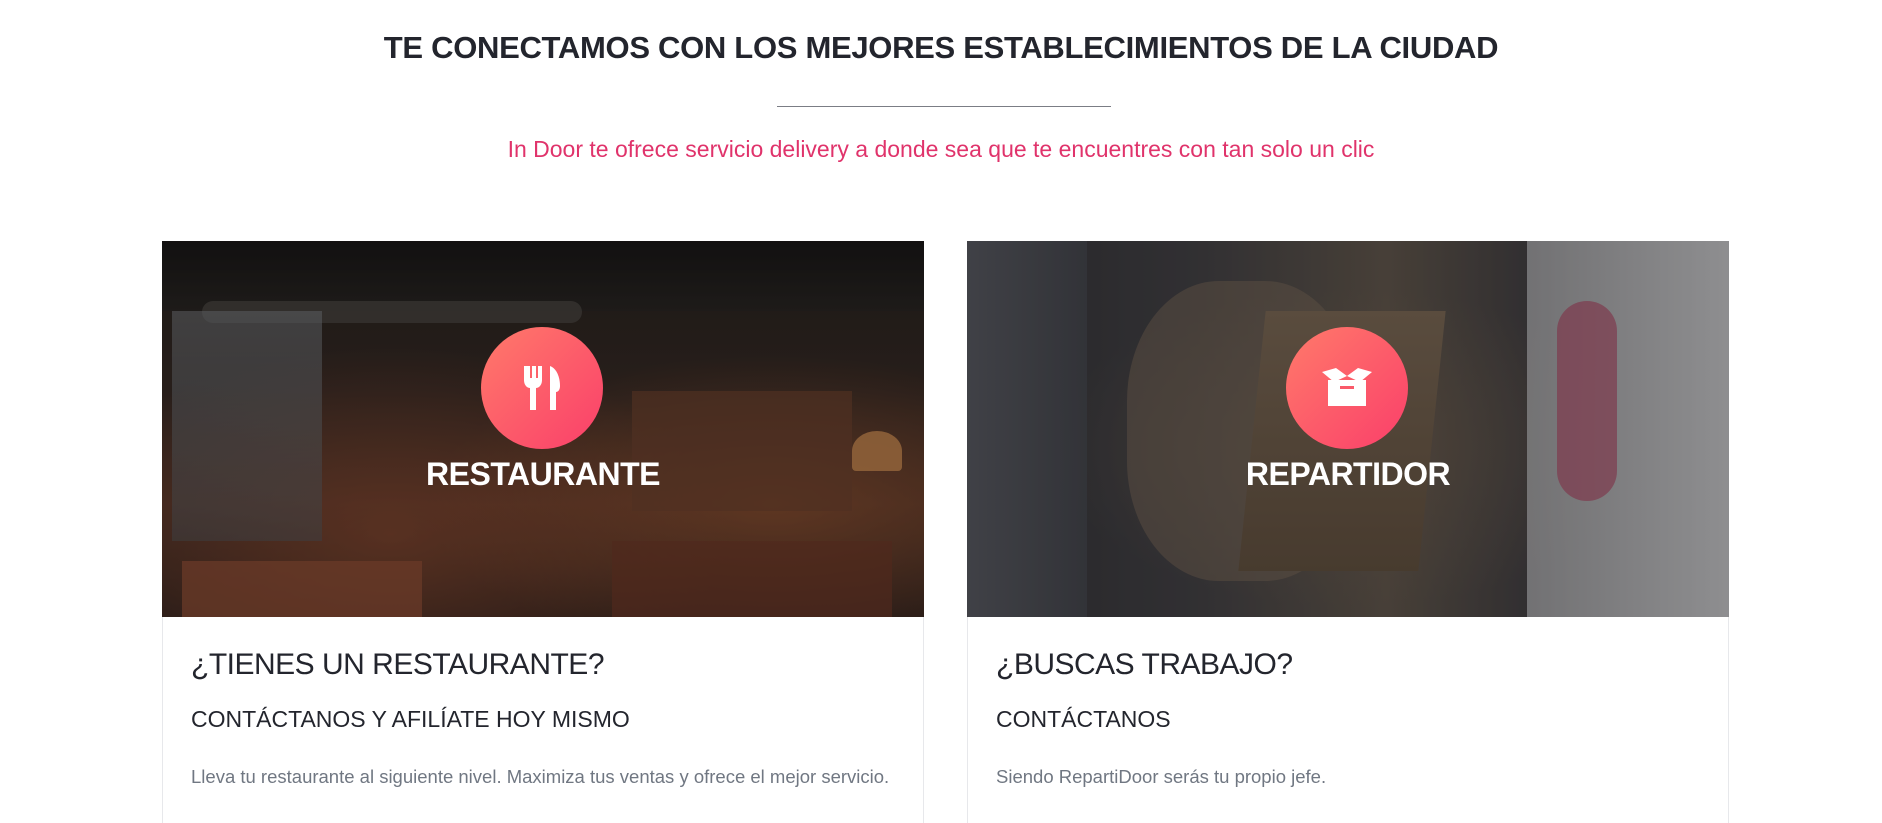  What do you see at coordinates (1348, 474) in the screenshot?
I see `courier-label: REPARTIDOR` at bounding box center [1348, 474].